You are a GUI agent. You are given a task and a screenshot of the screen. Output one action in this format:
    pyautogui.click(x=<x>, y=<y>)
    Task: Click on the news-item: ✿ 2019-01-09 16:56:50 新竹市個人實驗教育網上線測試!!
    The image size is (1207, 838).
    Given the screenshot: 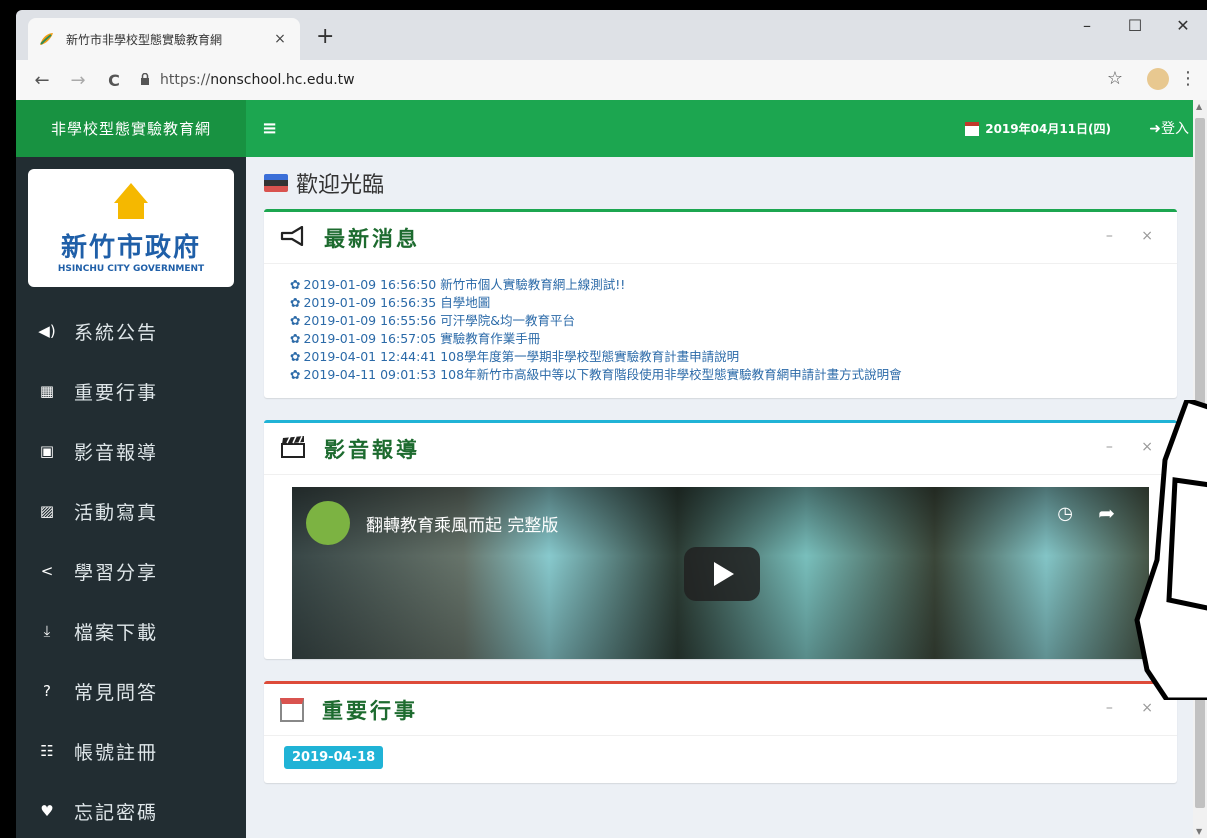 What is the action you would take?
    pyautogui.click(x=720, y=285)
    